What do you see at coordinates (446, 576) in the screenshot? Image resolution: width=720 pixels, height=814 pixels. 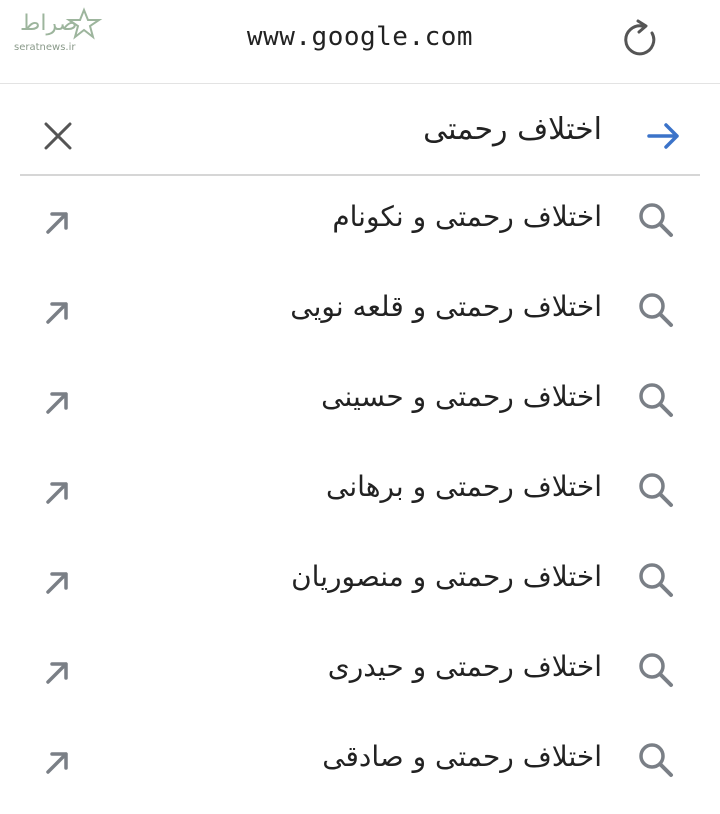 I see `suggestion-label: اختلاف رحمتی و منصوریان` at bounding box center [446, 576].